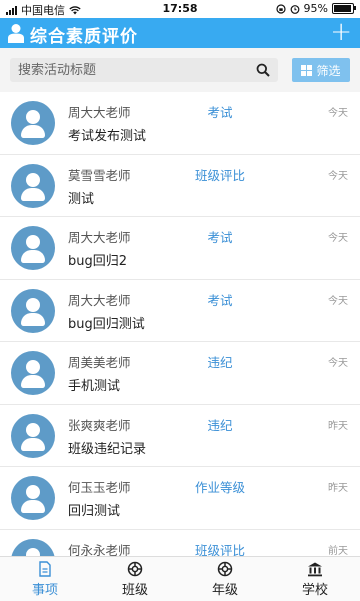 Image resolution: width=360 pixels, height=601 pixels. Describe the element at coordinates (45, 569) in the screenshot. I see `document-icon` at that location.